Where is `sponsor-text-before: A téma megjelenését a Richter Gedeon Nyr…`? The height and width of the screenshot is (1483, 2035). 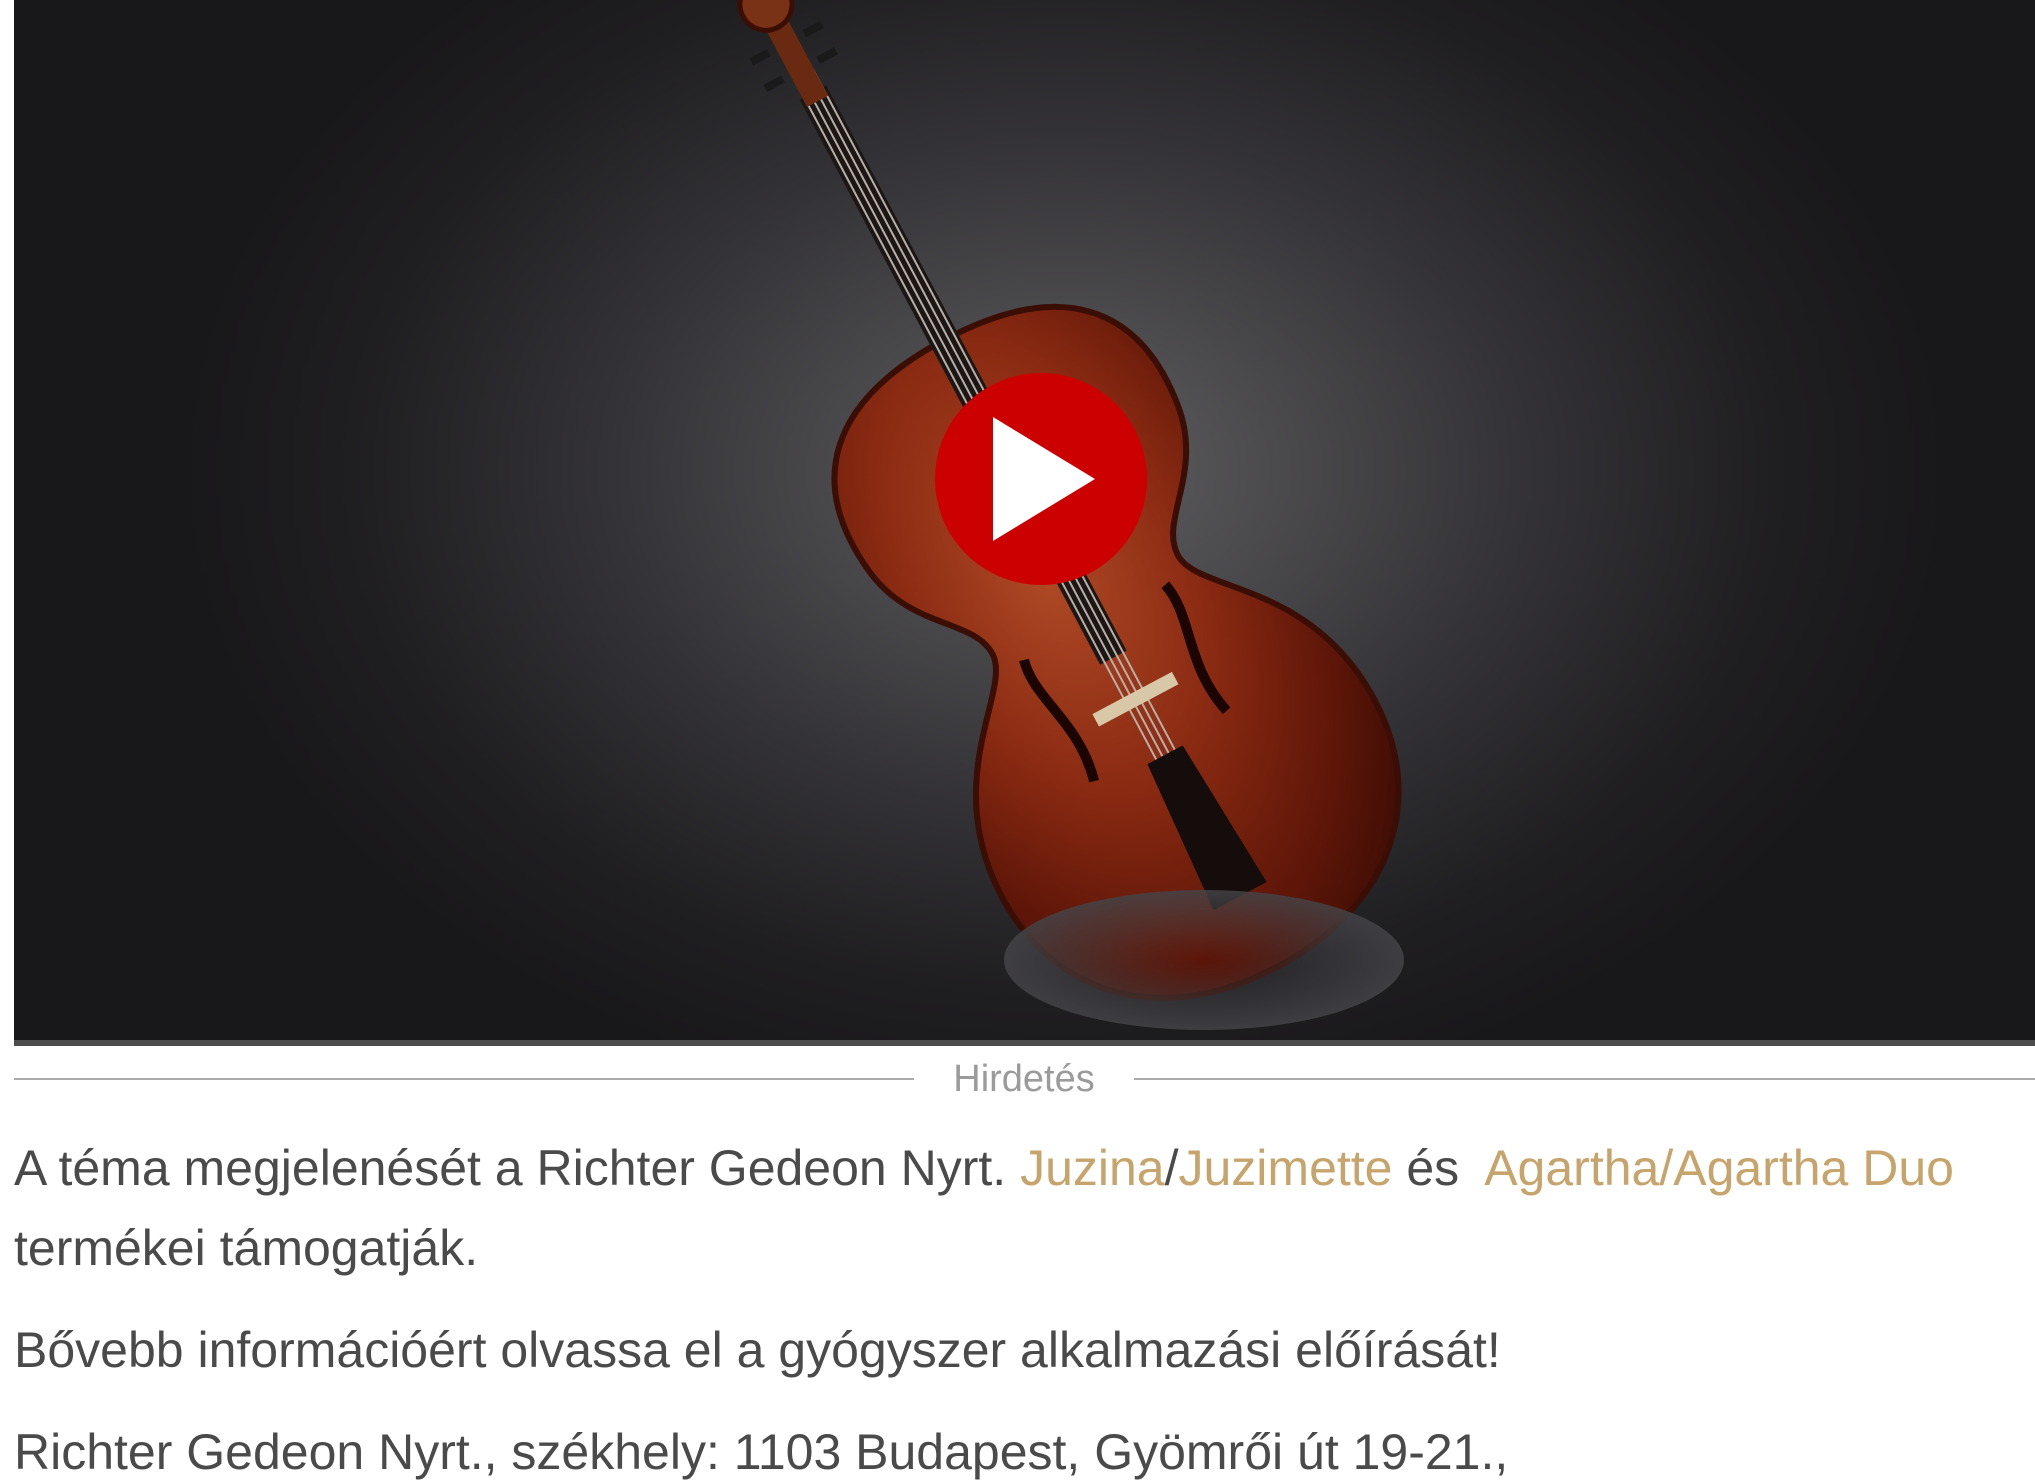
sponsor-text-before: A téma megjelenését a Richter Gedeon Nyr… is located at coordinates (517, 1168).